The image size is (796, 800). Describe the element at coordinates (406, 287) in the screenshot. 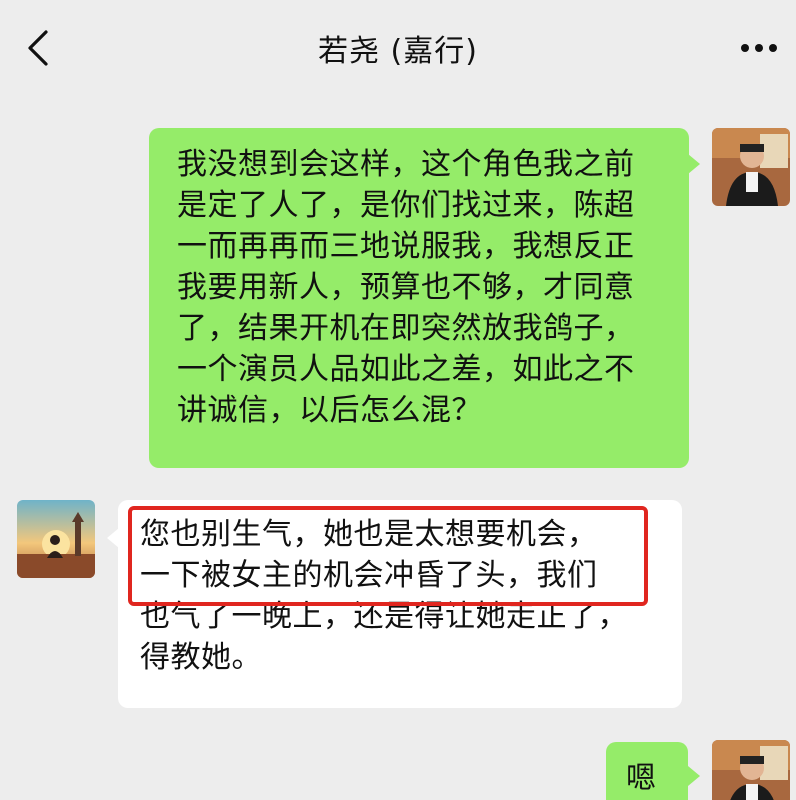

I see `message-line: 我要用新人，预算也不够，才同意` at that location.